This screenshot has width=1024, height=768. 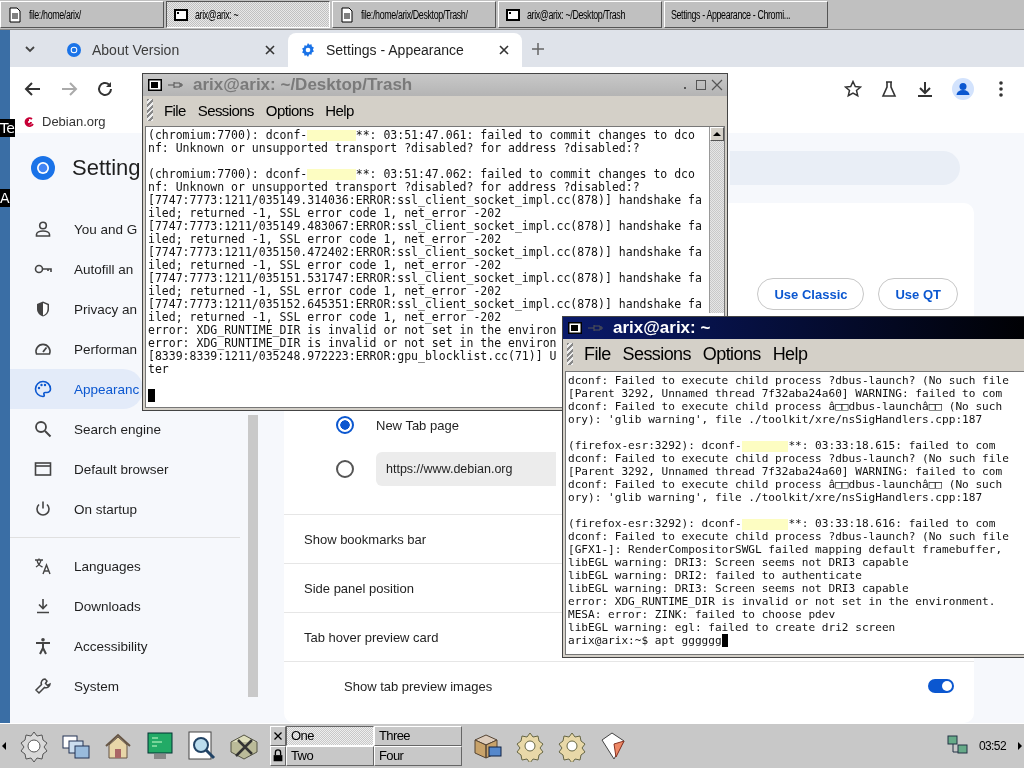 What do you see at coordinates (853, 89) in the screenshot?
I see `star-icon` at bounding box center [853, 89].